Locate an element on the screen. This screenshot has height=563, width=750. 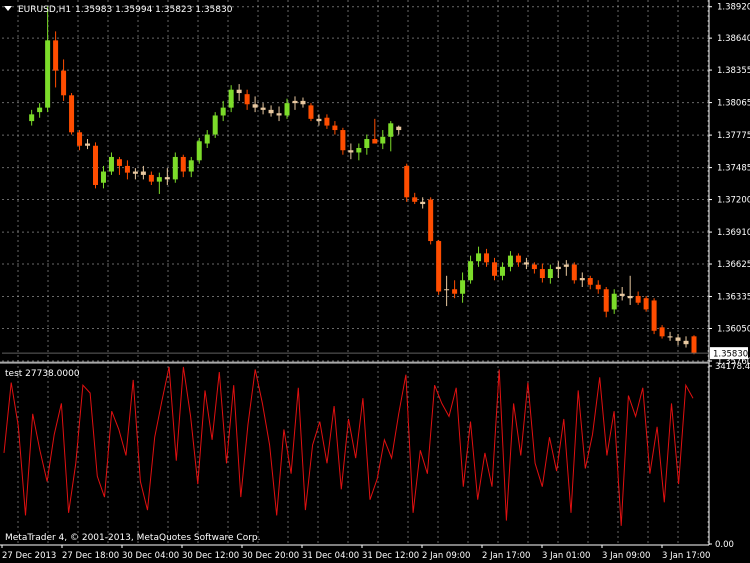
y-tick-label: 1.36335 is located at coordinates (733, 298).